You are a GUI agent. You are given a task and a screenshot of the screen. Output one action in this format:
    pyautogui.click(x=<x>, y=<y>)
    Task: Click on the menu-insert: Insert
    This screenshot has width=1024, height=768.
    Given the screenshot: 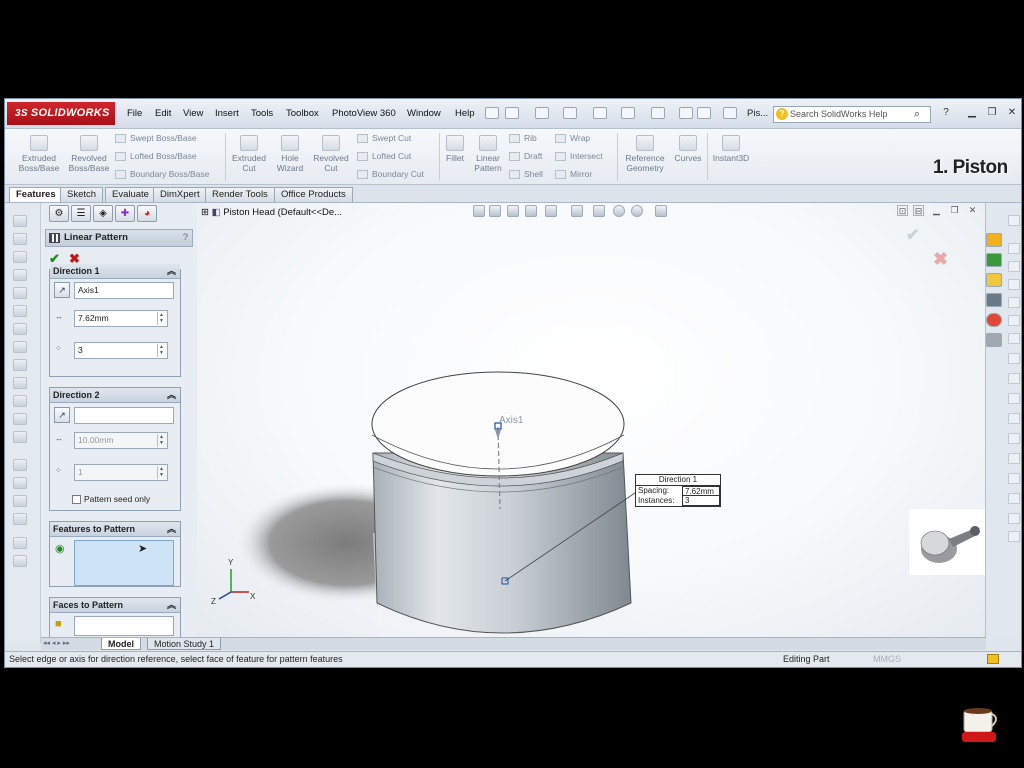 What is the action you would take?
    pyautogui.click(x=227, y=113)
    